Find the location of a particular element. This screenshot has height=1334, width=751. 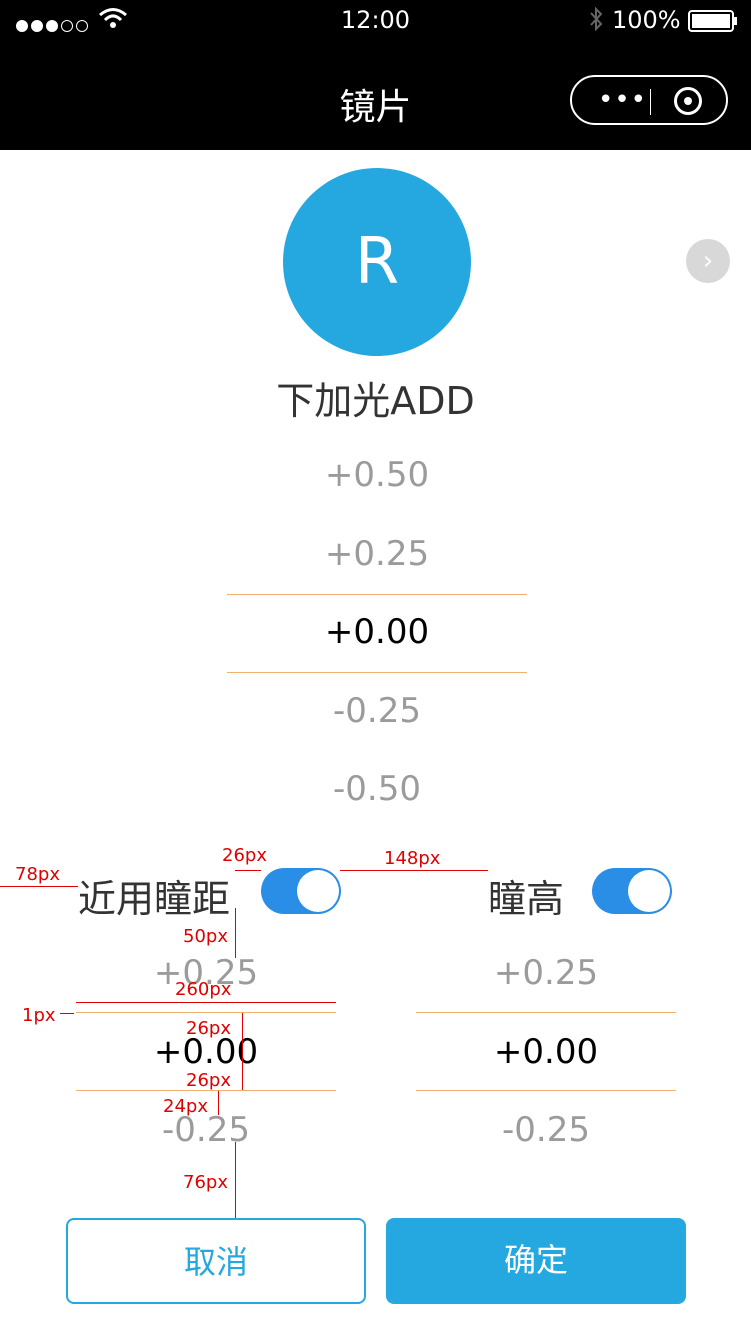

pupil-height-toggle is located at coordinates (632, 891).